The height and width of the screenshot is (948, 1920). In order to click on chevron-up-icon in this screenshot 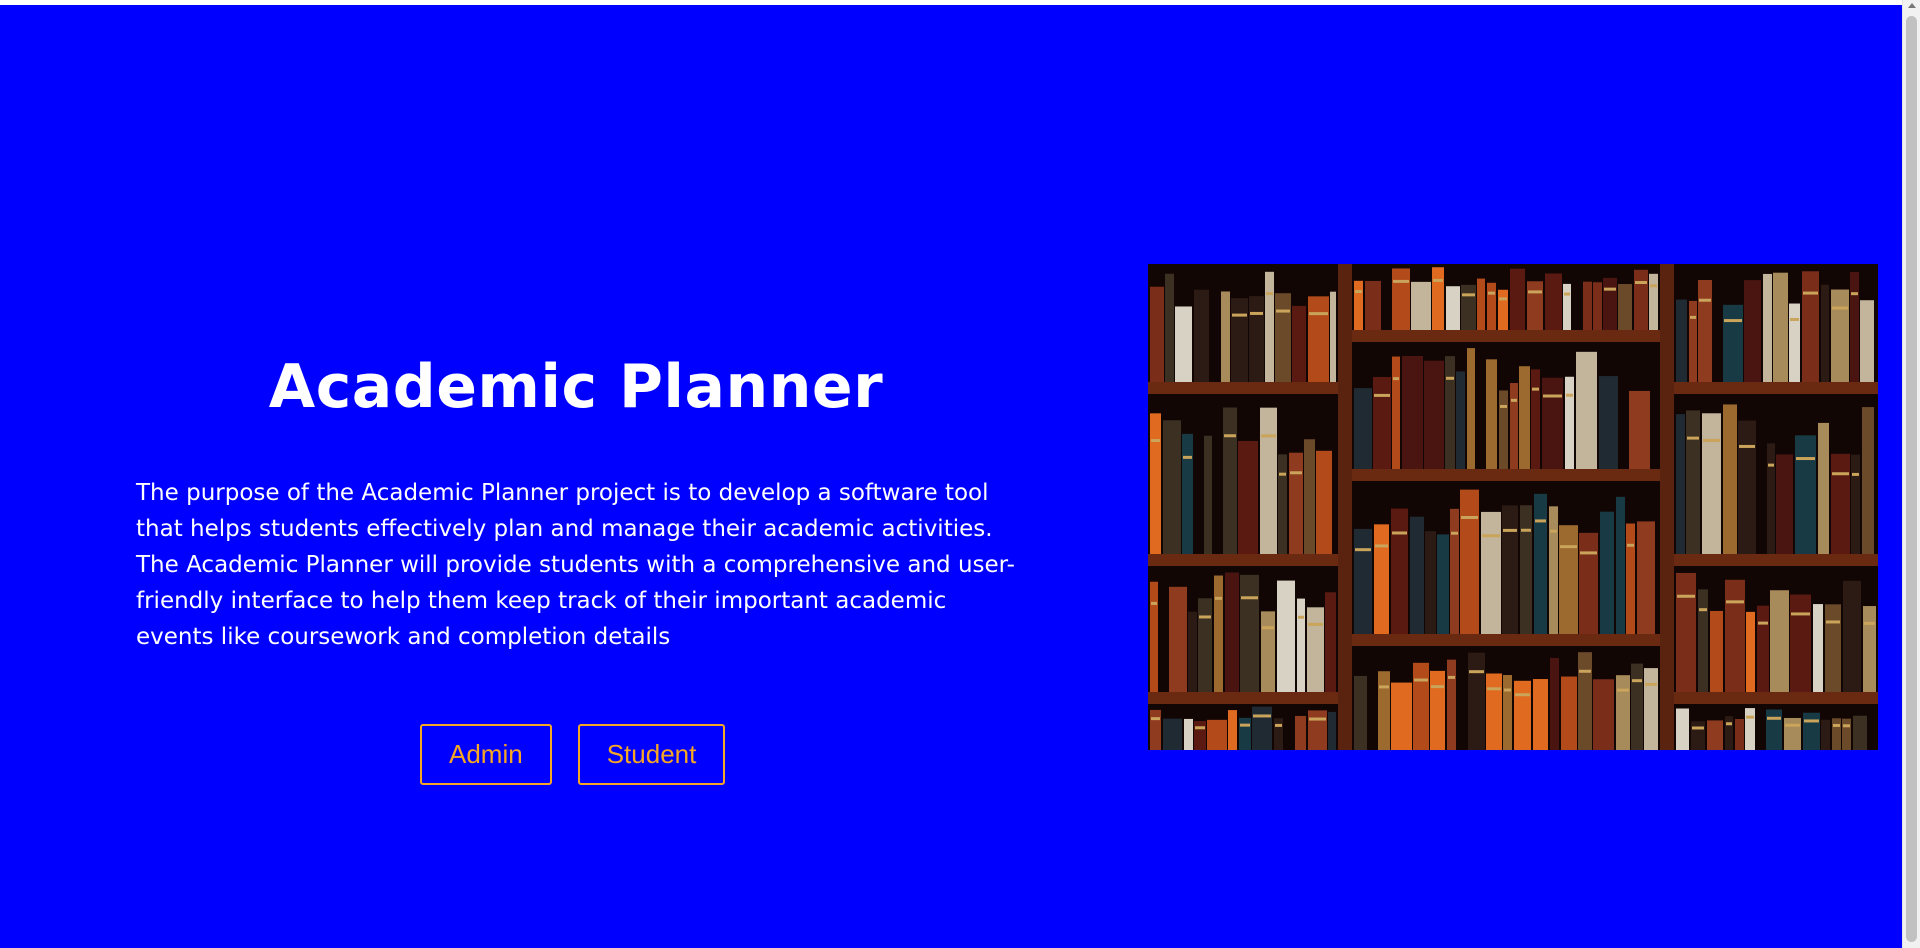, I will do `click(1912, 5)`.